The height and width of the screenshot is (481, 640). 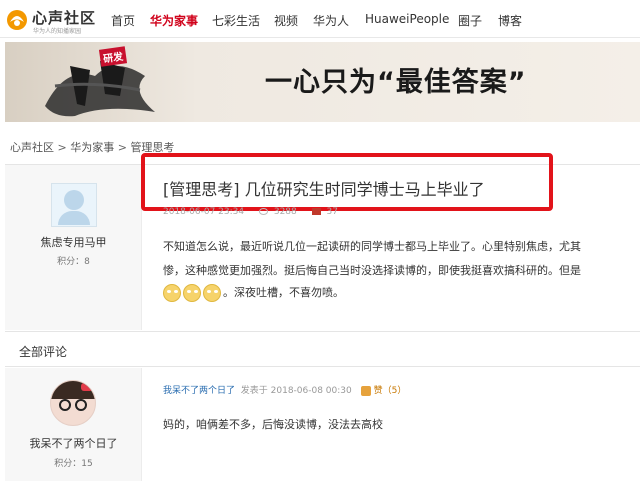 I want to click on post-content-line-3: 。深夜吐槽，不喜勿喷。, so click(x=253, y=293).